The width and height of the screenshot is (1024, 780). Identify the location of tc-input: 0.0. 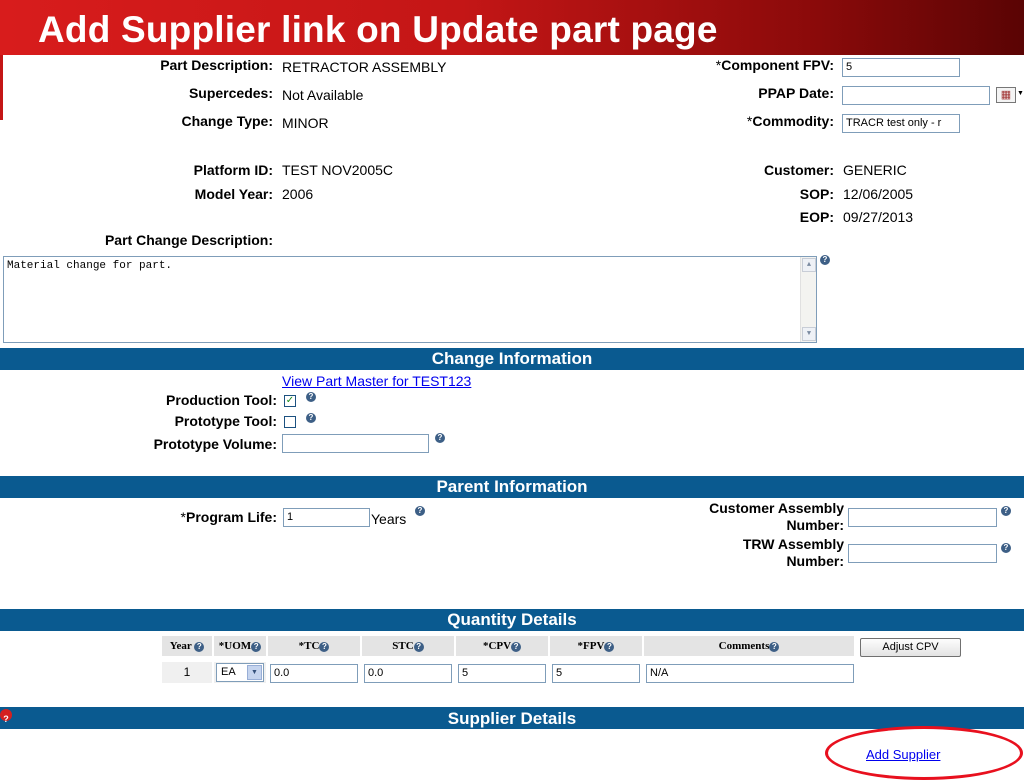
(314, 673).